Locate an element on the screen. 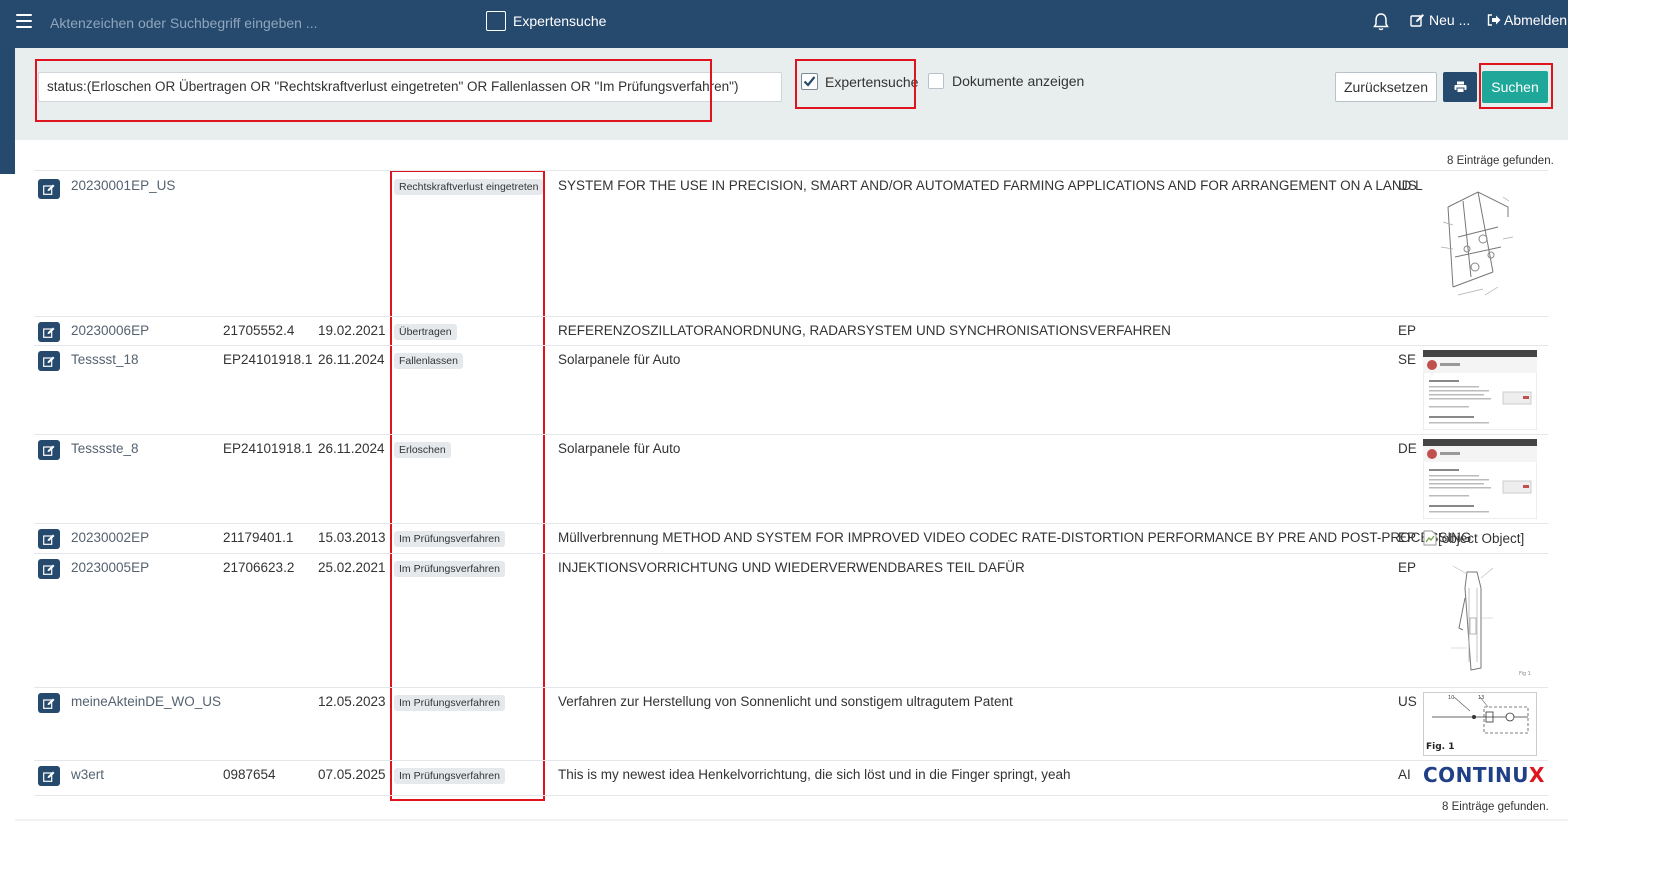  top-expert-toggle: Expertensuche is located at coordinates (546, 21).